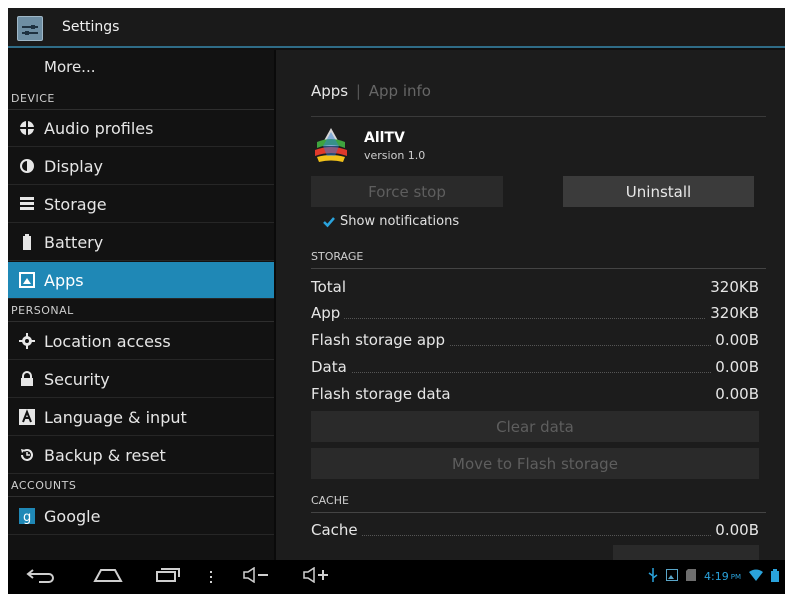 The width and height of the screenshot is (785, 594). Describe the element at coordinates (141, 516) in the screenshot. I see `sidebar-item-google: g Google` at that location.